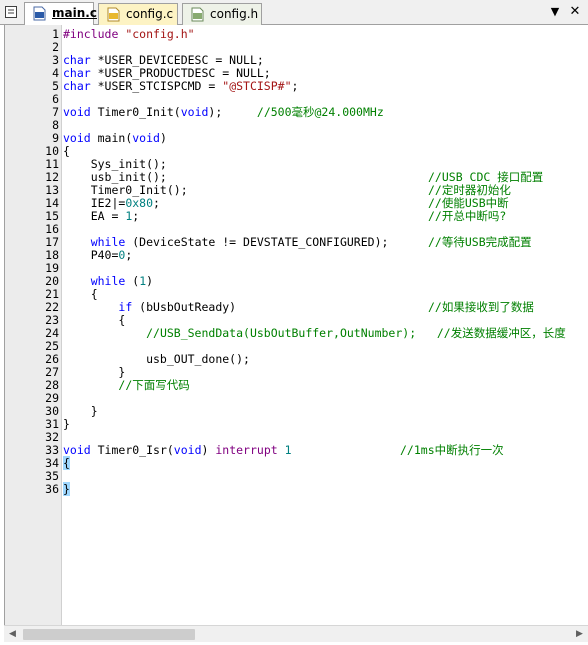 The image size is (588, 645). I want to click on horizontal-scrollbar: ◀ ▶, so click(296, 633).